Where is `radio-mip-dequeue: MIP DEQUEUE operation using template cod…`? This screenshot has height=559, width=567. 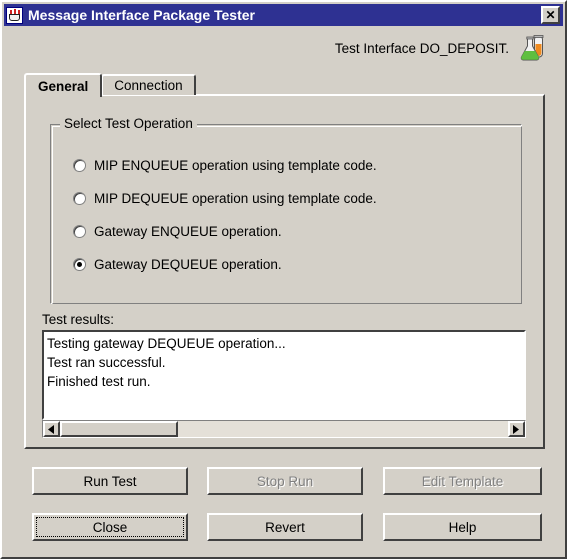 radio-mip-dequeue: MIP DEQUEUE operation using template cod… is located at coordinates (225, 198).